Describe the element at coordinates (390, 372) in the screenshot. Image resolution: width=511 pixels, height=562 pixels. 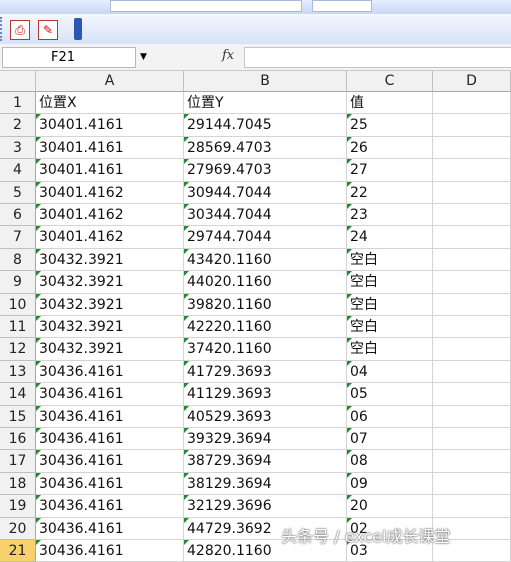
I see `cell-c: 04` at that location.